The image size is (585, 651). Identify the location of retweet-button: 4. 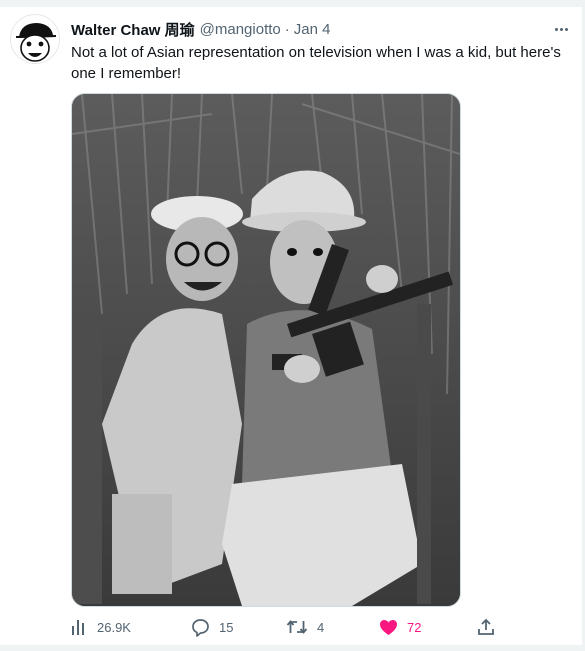
(305, 627).